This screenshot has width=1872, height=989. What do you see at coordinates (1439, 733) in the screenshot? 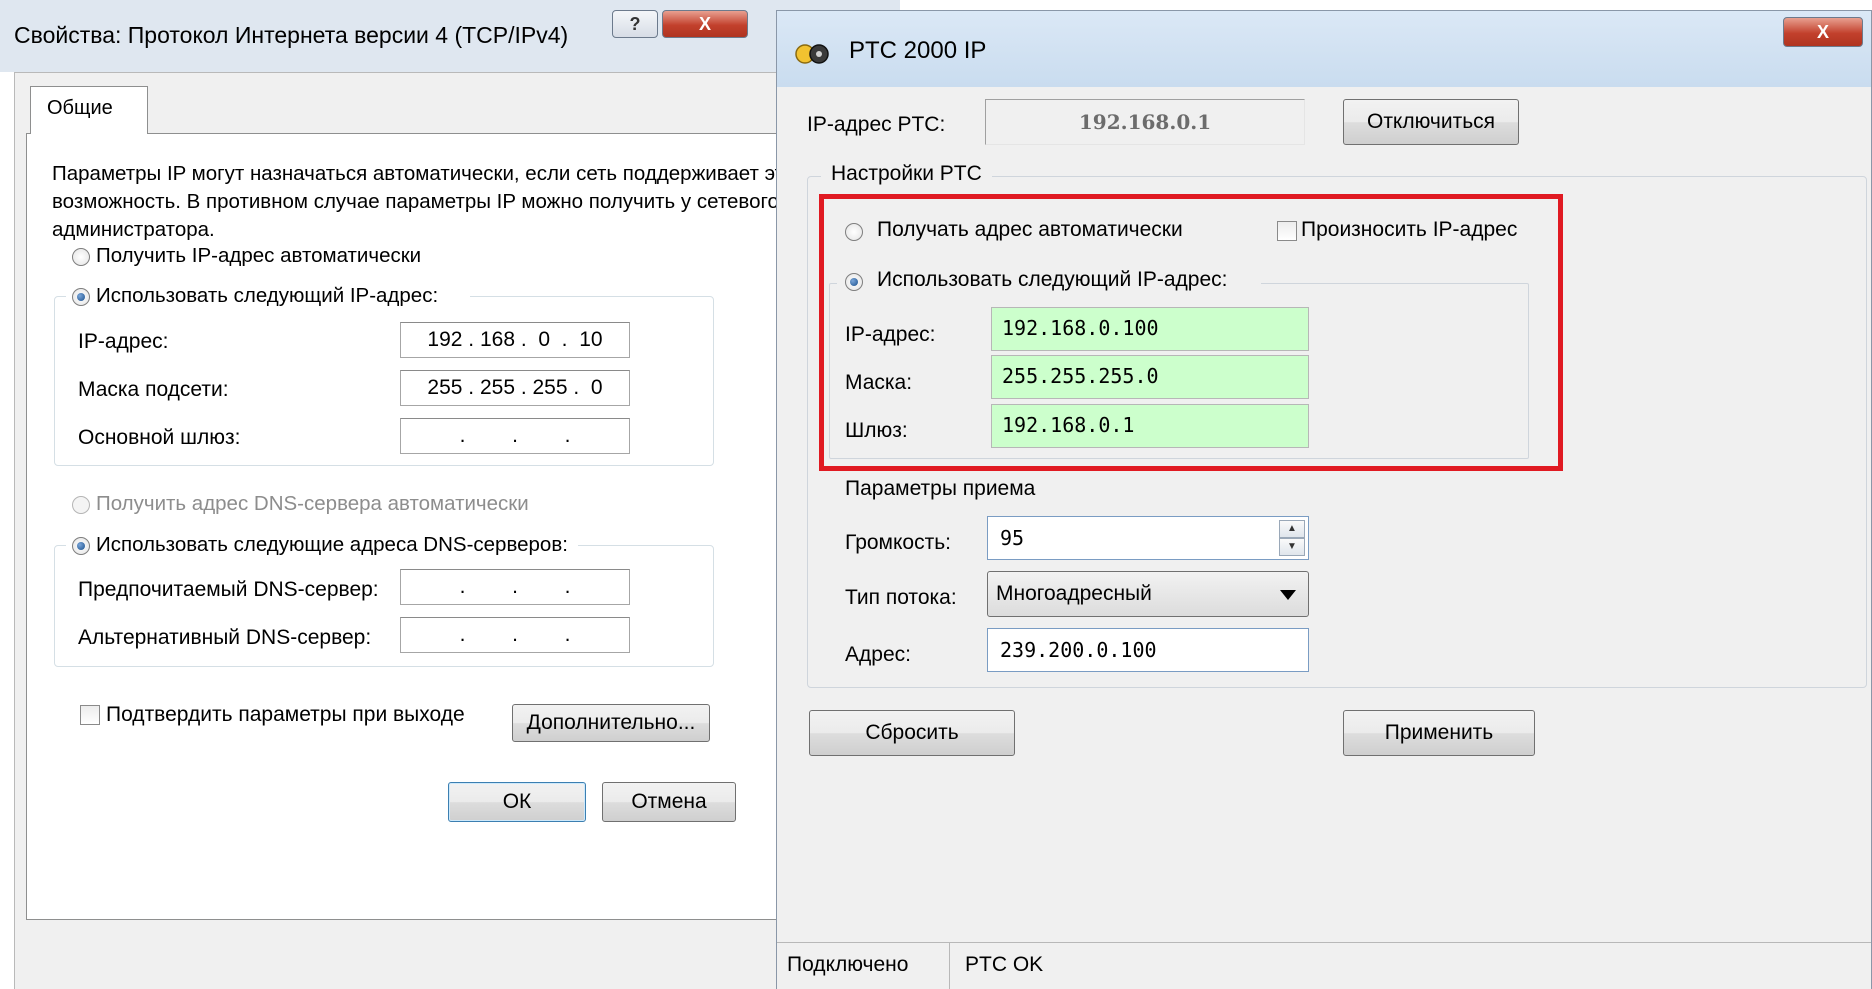
I see `apply-button: Применить` at bounding box center [1439, 733].